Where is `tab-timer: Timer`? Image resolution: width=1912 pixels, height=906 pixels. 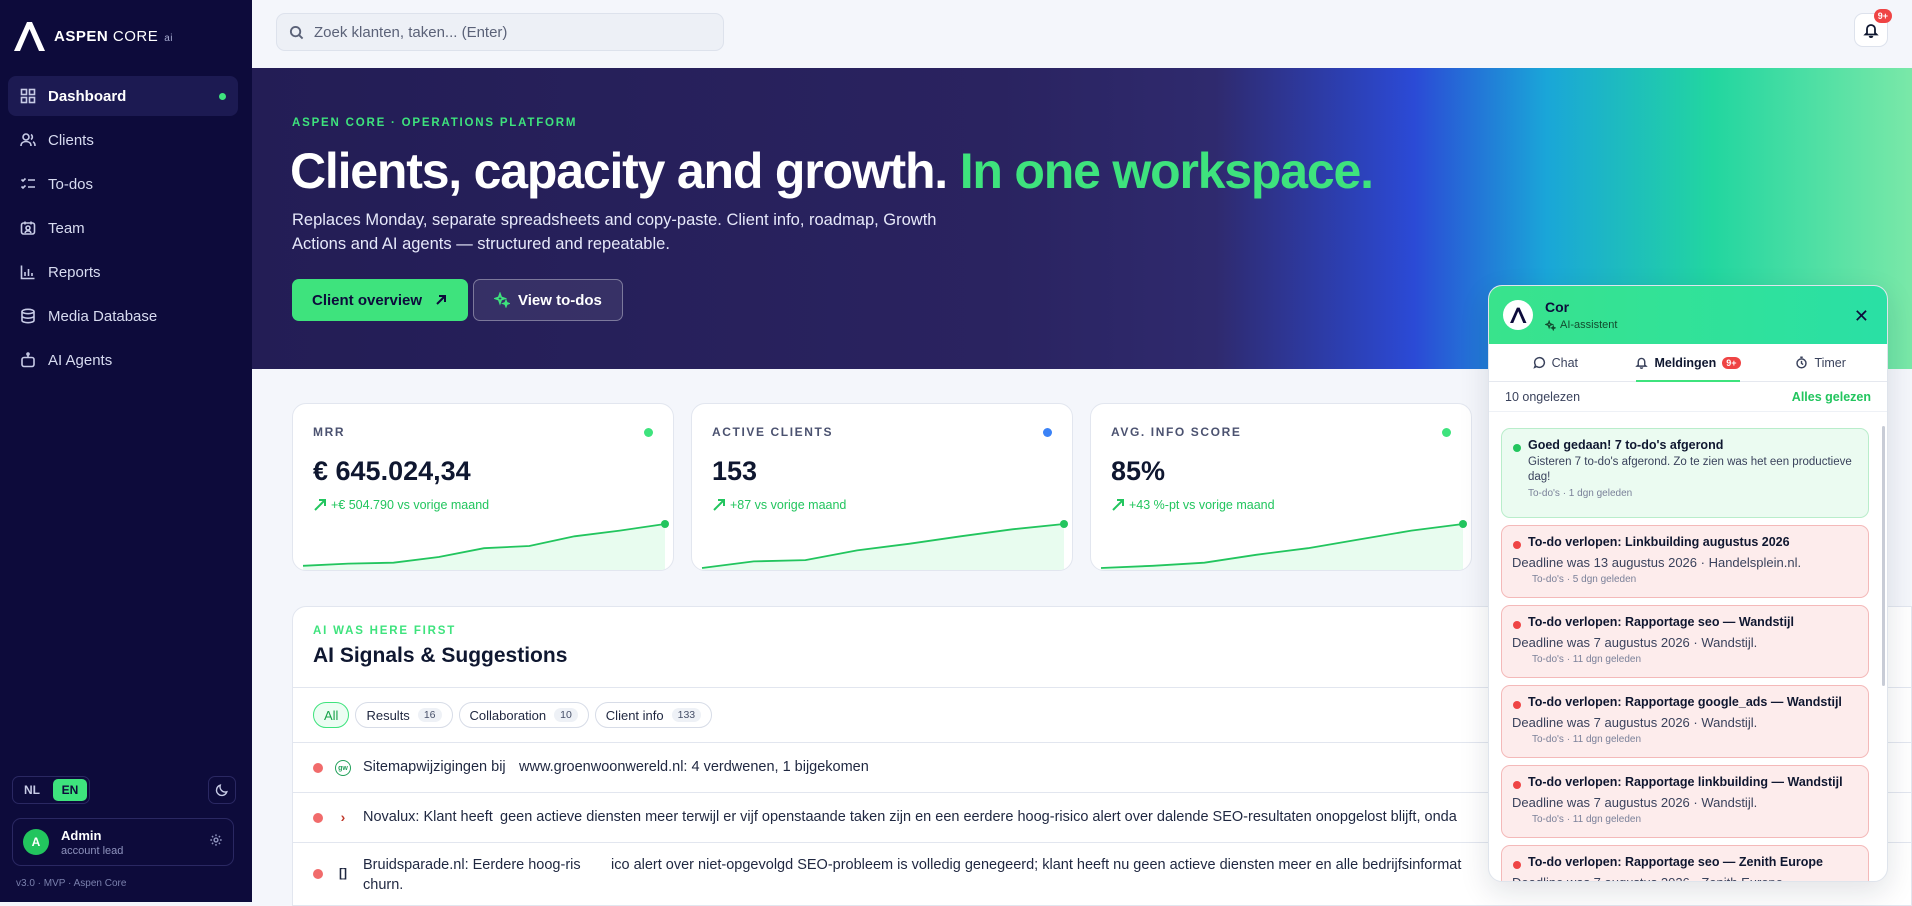 tab-timer: Timer is located at coordinates (1820, 362).